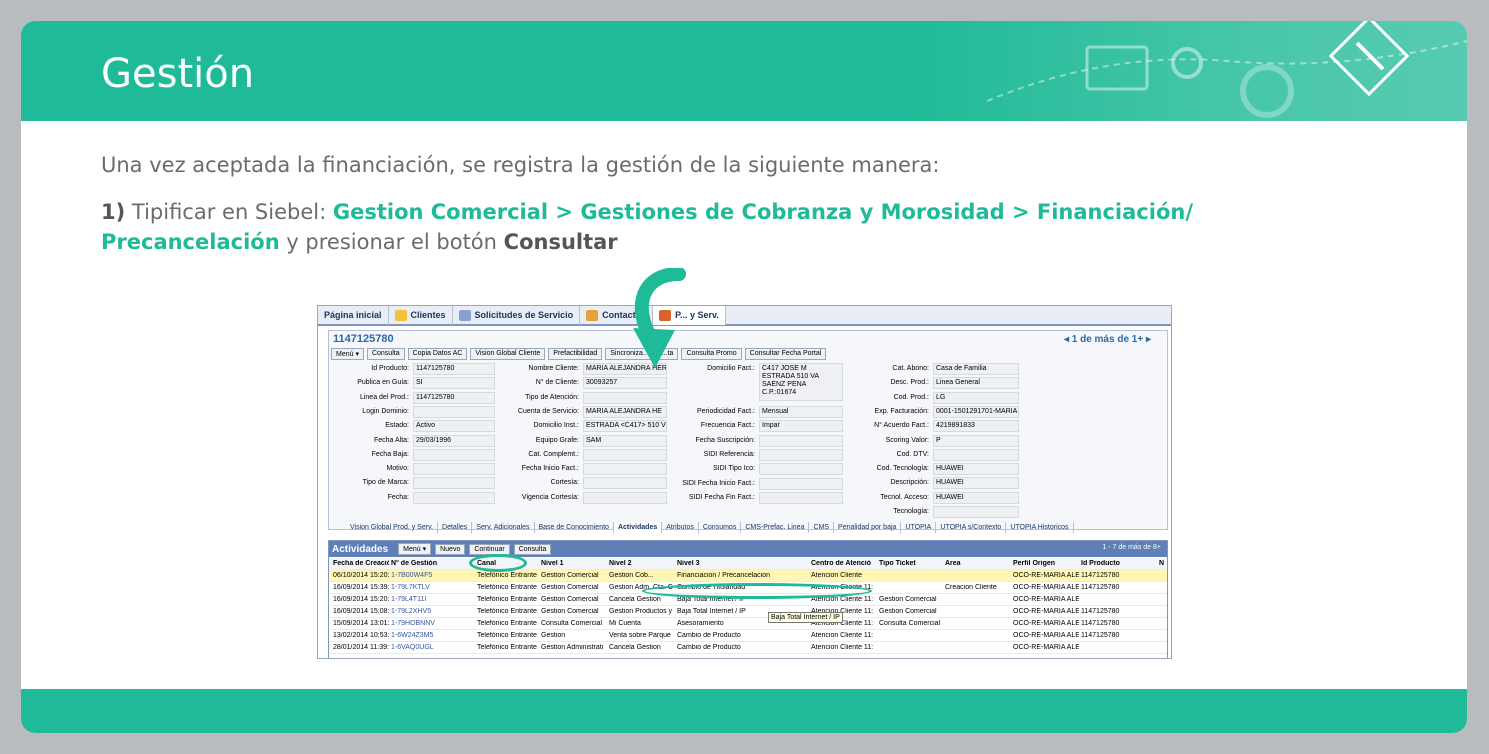 Image resolution: width=1489 pixels, height=754 pixels. Describe the element at coordinates (976, 369) in the screenshot. I see `field-value: Casa de Familia` at that location.